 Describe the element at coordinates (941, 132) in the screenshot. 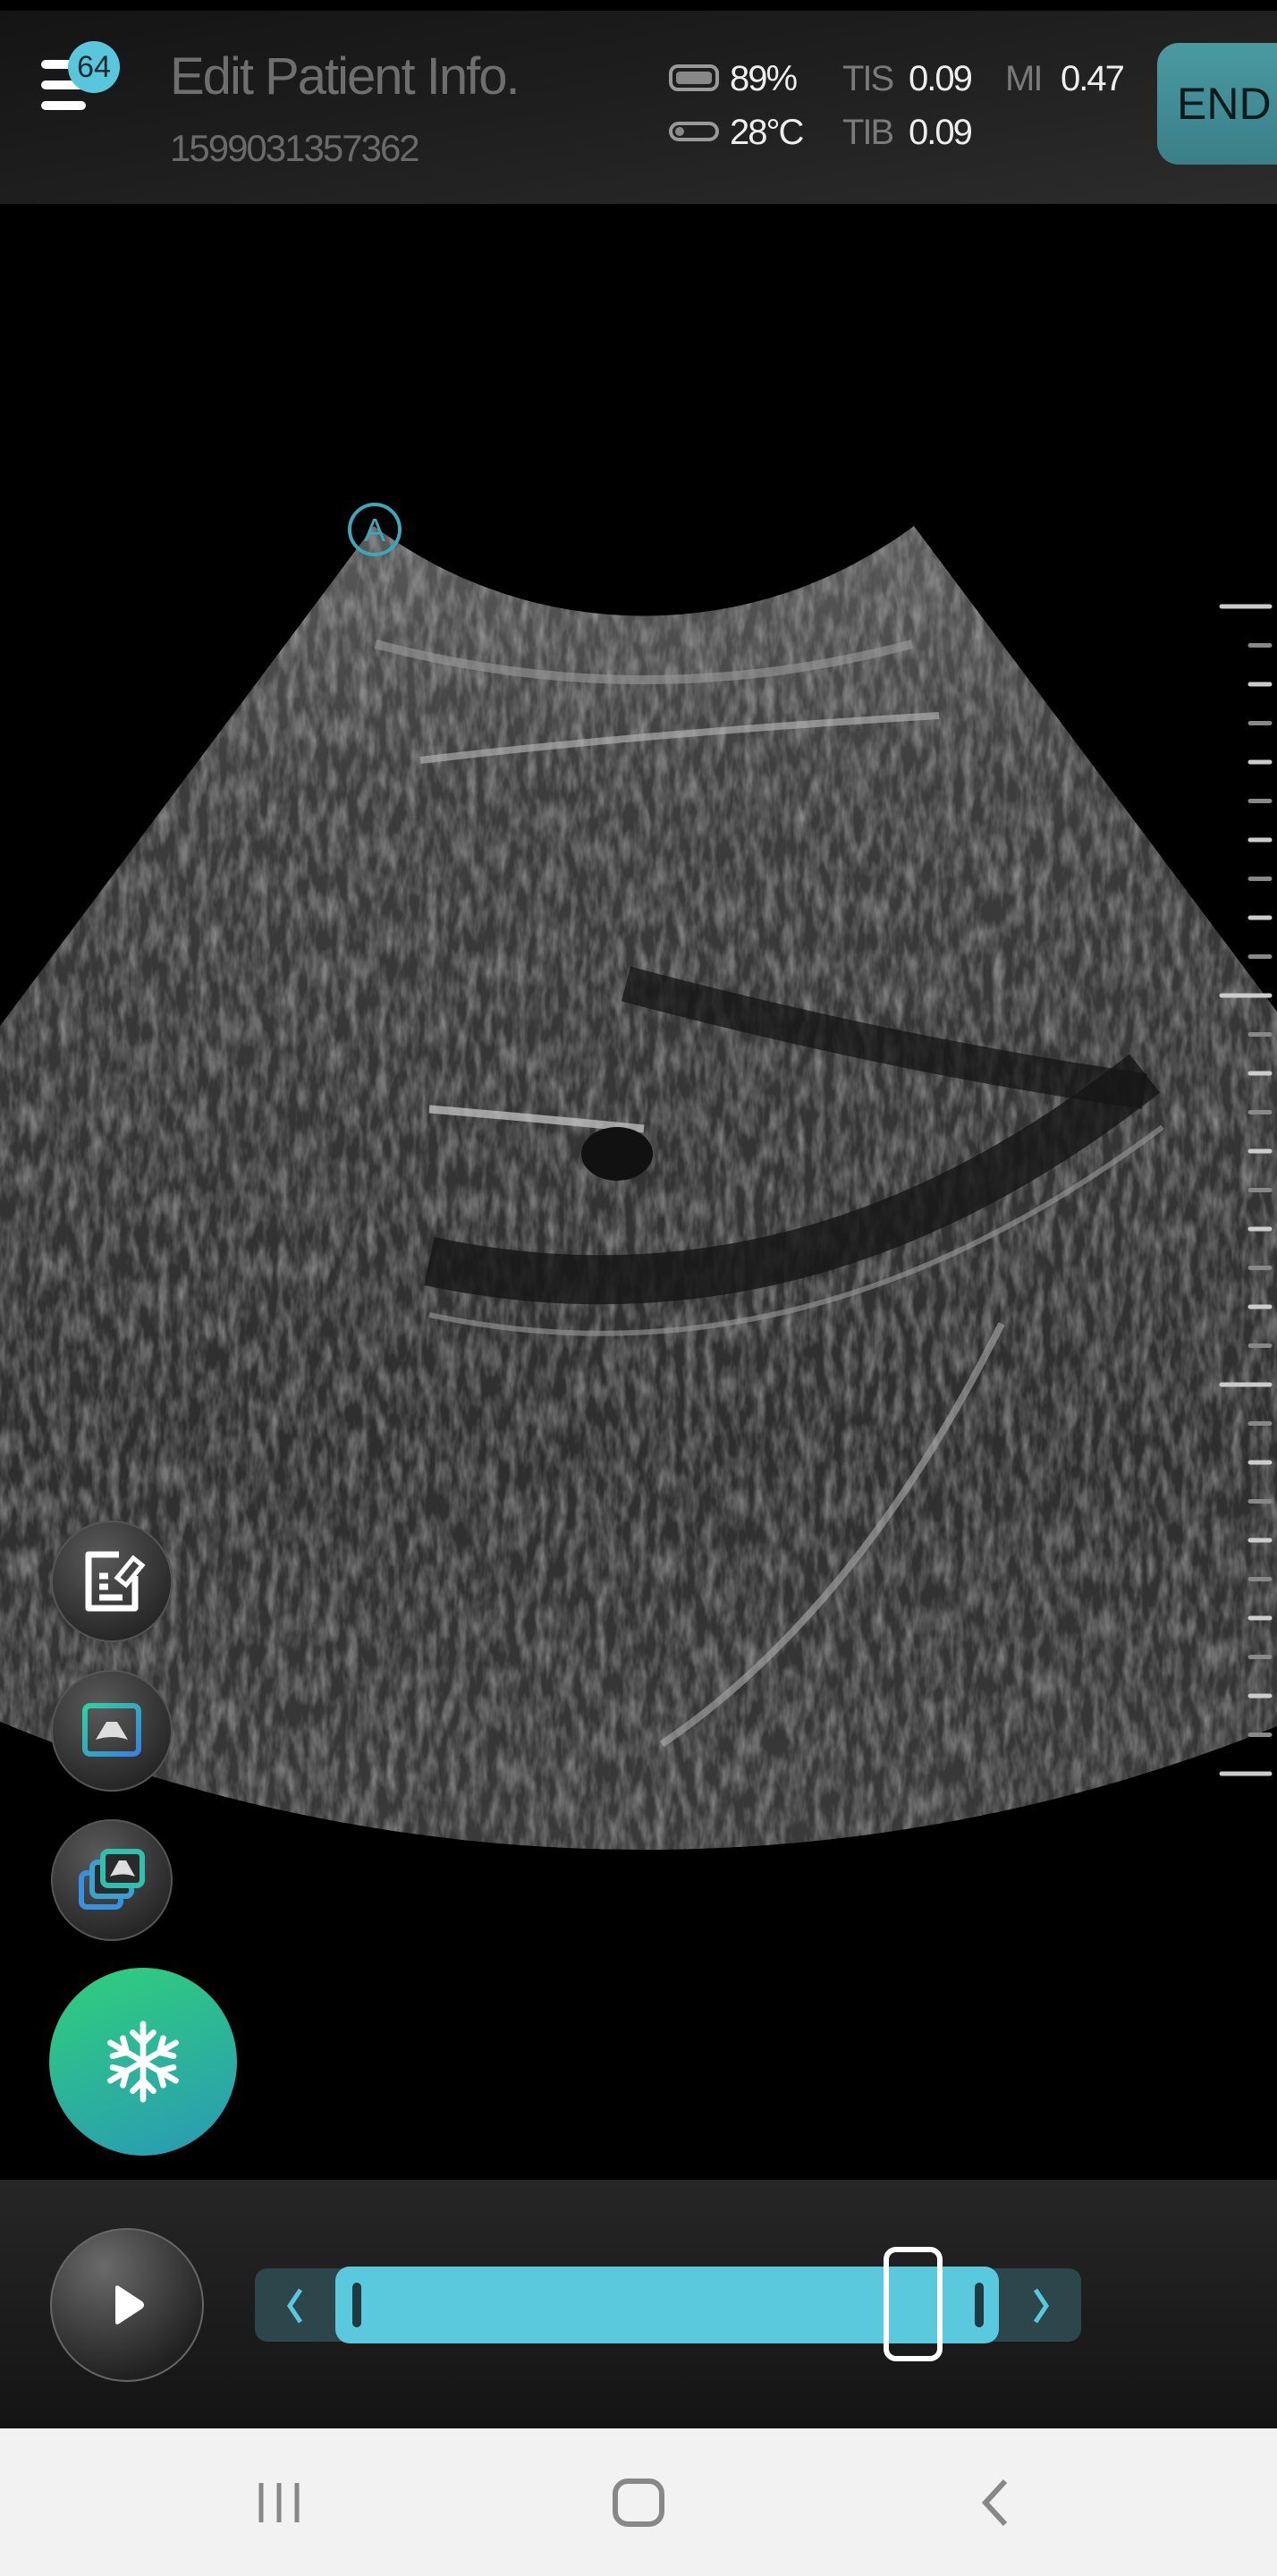

I see `tib-value: 0.09` at that location.